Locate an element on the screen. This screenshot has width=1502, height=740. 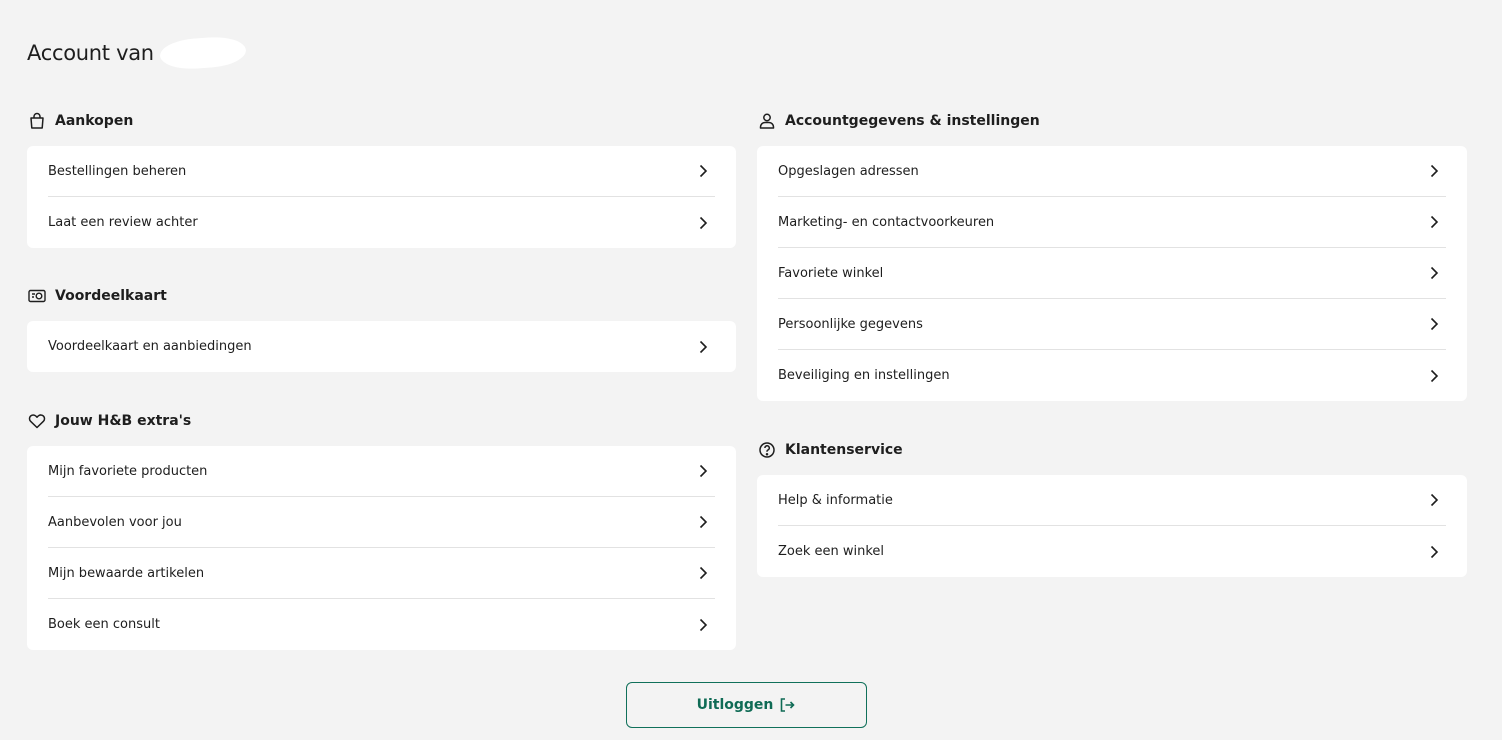
page-title-text: Account van is located at coordinates (90, 53).